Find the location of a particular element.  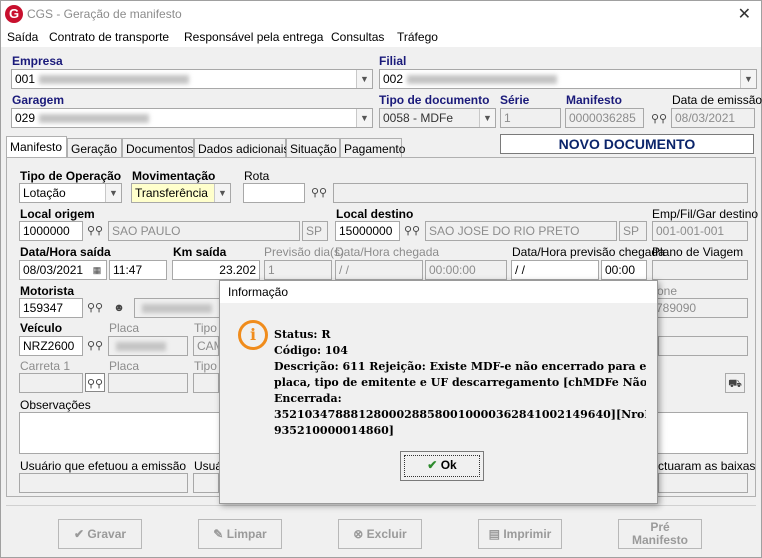

tipo2-field is located at coordinates (206, 383).